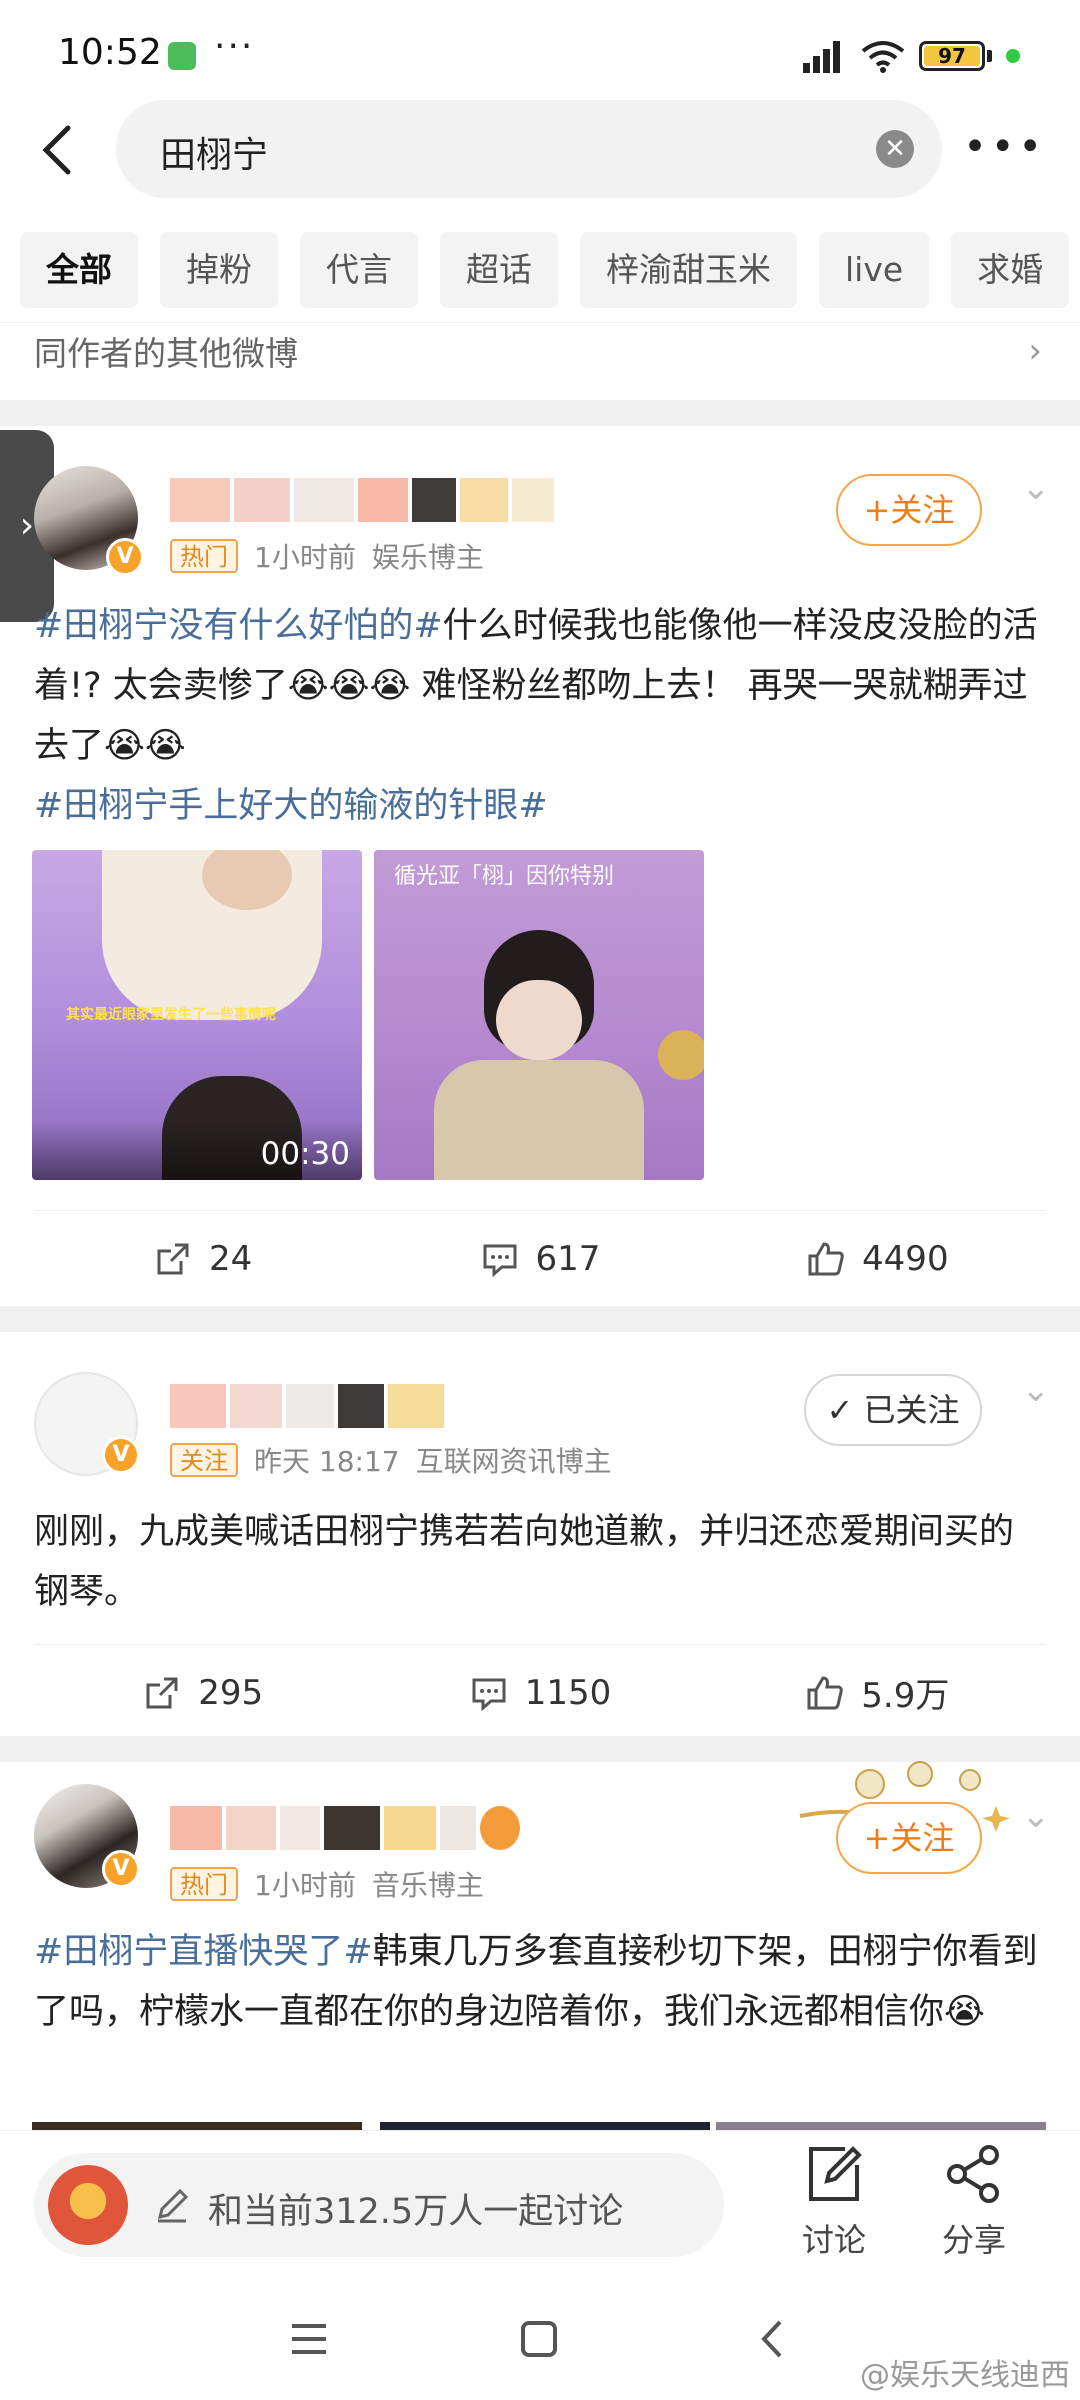 This screenshot has height=2400, width=1080. Describe the element at coordinates (359, 270) in the screenshot. I see `tab-endorsement: 代言` at that location.